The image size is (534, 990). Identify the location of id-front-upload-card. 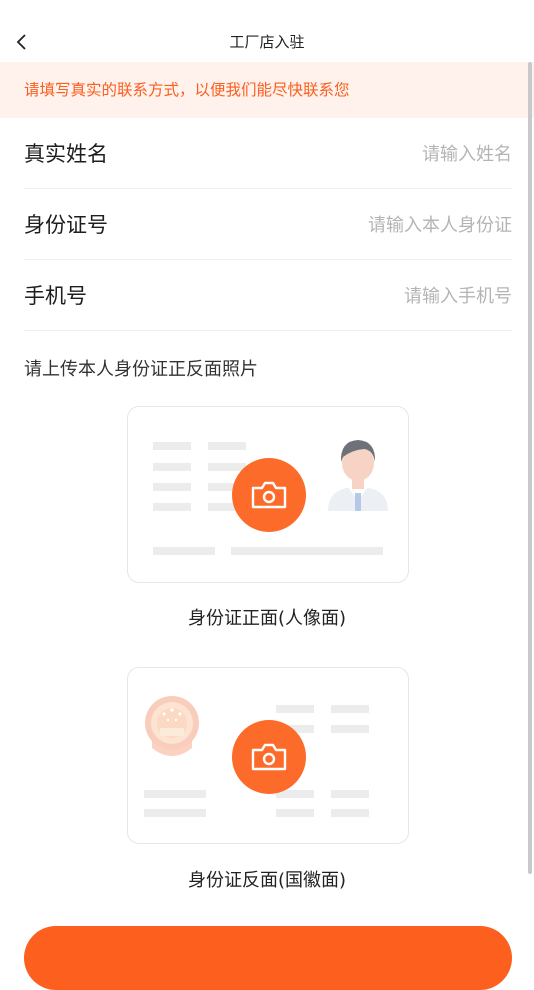
(268, 494).